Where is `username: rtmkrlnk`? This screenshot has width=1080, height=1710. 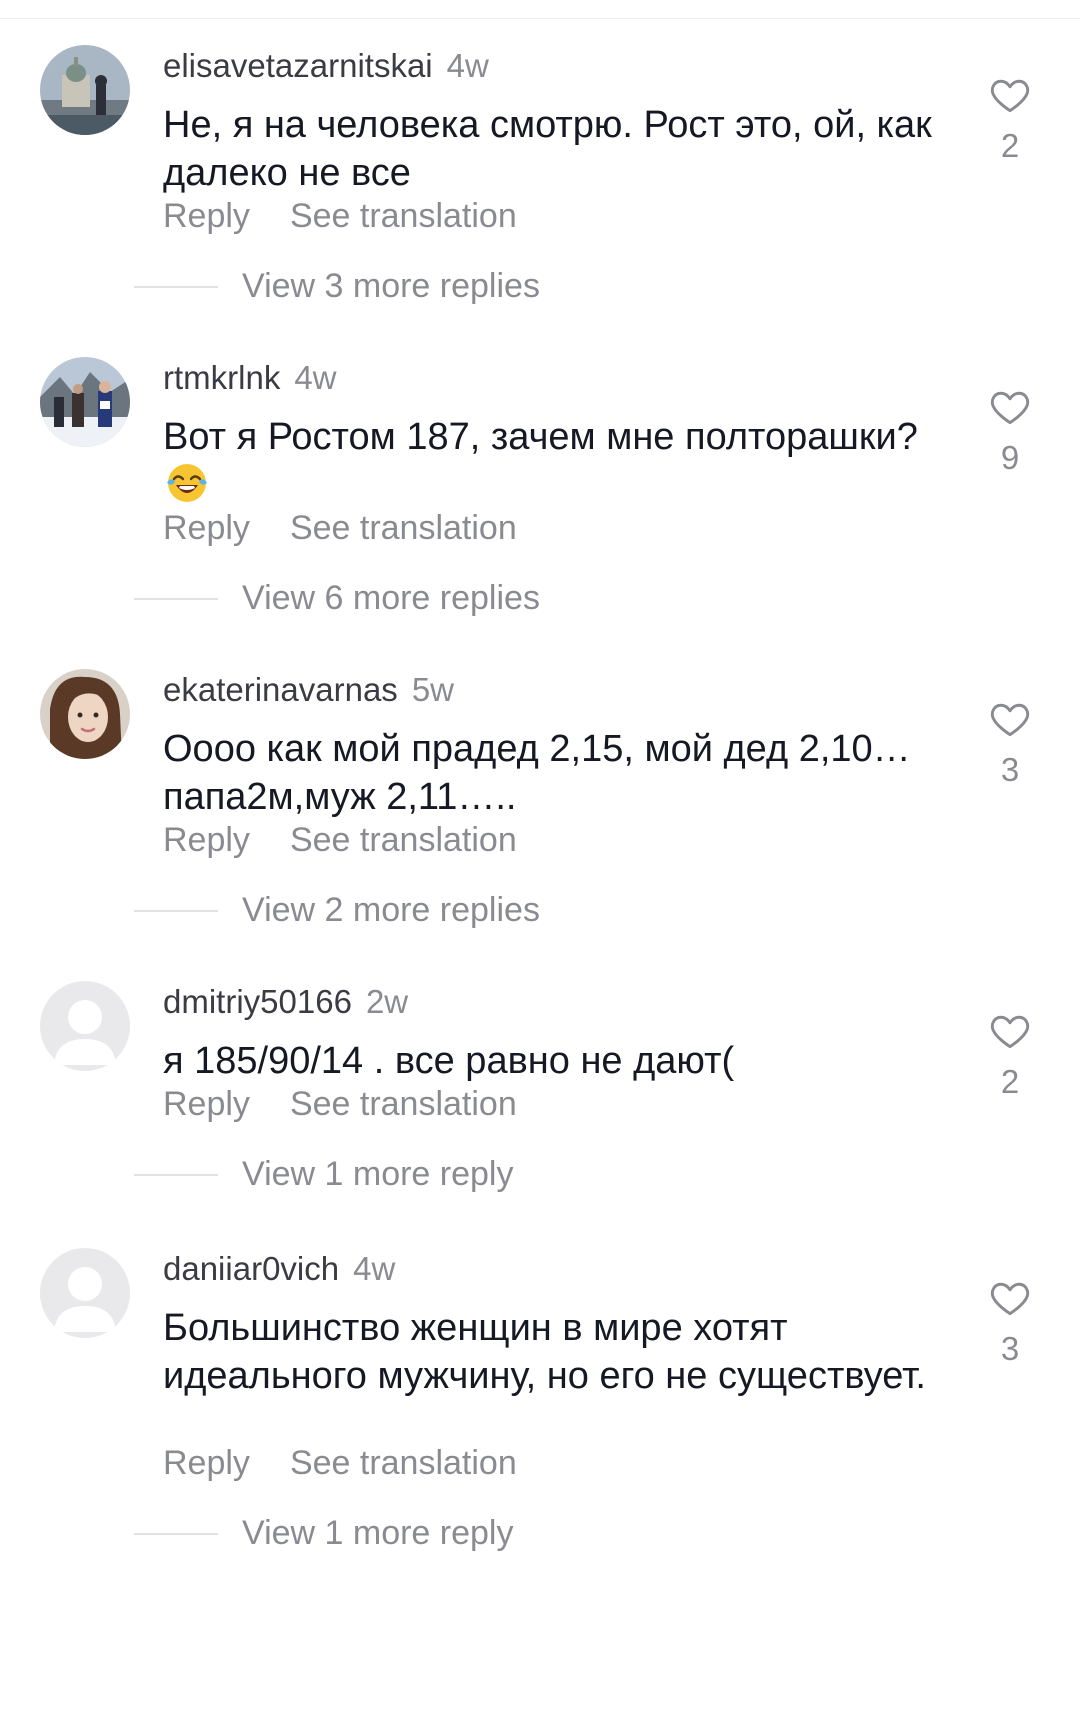
username: rtmkrlnk is located at coordinates (221, 378).